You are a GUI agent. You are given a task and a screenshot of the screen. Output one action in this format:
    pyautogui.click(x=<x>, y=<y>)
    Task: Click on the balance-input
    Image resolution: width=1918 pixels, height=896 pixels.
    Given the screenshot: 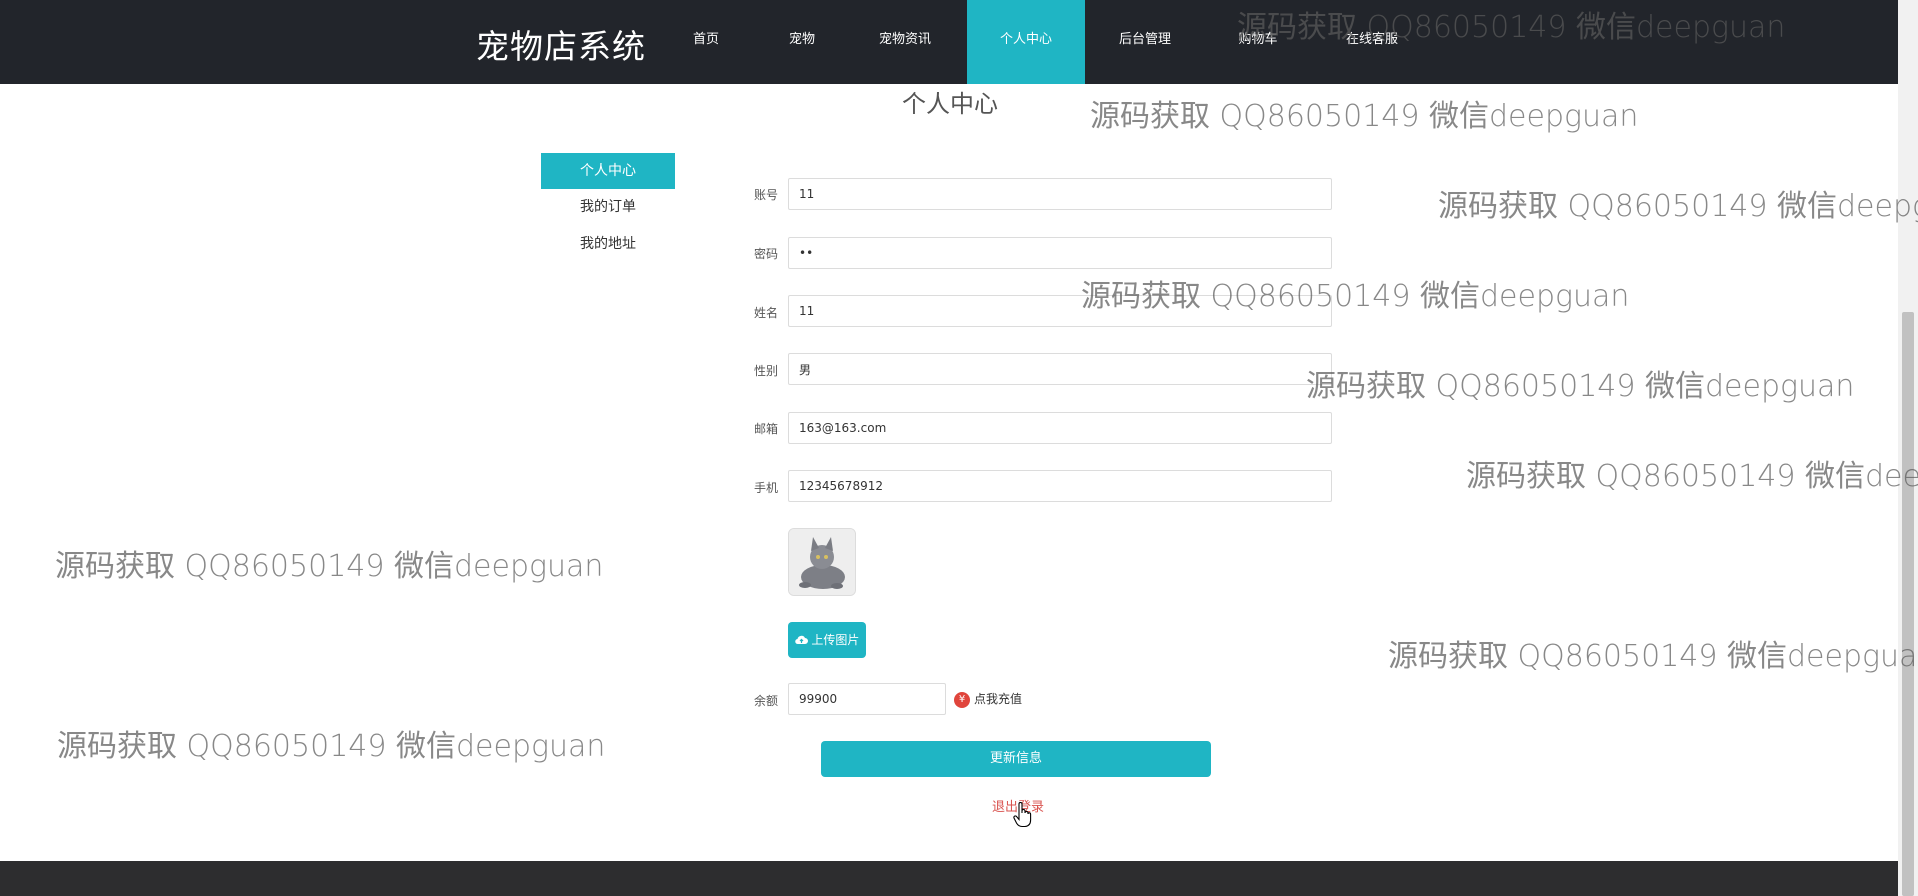 What is the action you would take?
    pyautogui.click(x=867, y=699)
    